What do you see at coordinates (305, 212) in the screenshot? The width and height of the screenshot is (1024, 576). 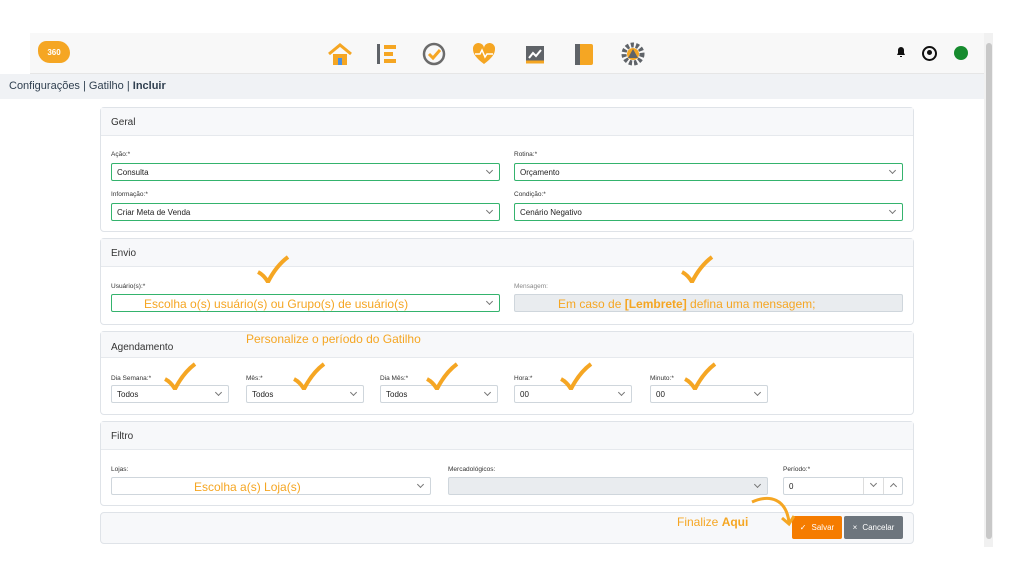 I see `informacao-select: Criar Meta de Venda` at bounding box center [305, 212].